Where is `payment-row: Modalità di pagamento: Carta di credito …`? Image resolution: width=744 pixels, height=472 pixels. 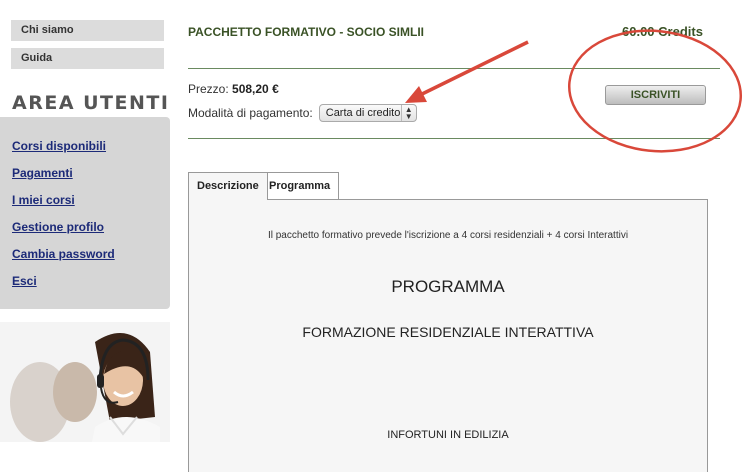
payment-row: Modalità di pagamento: Carta di credito … is located at coordinates (302, 113).